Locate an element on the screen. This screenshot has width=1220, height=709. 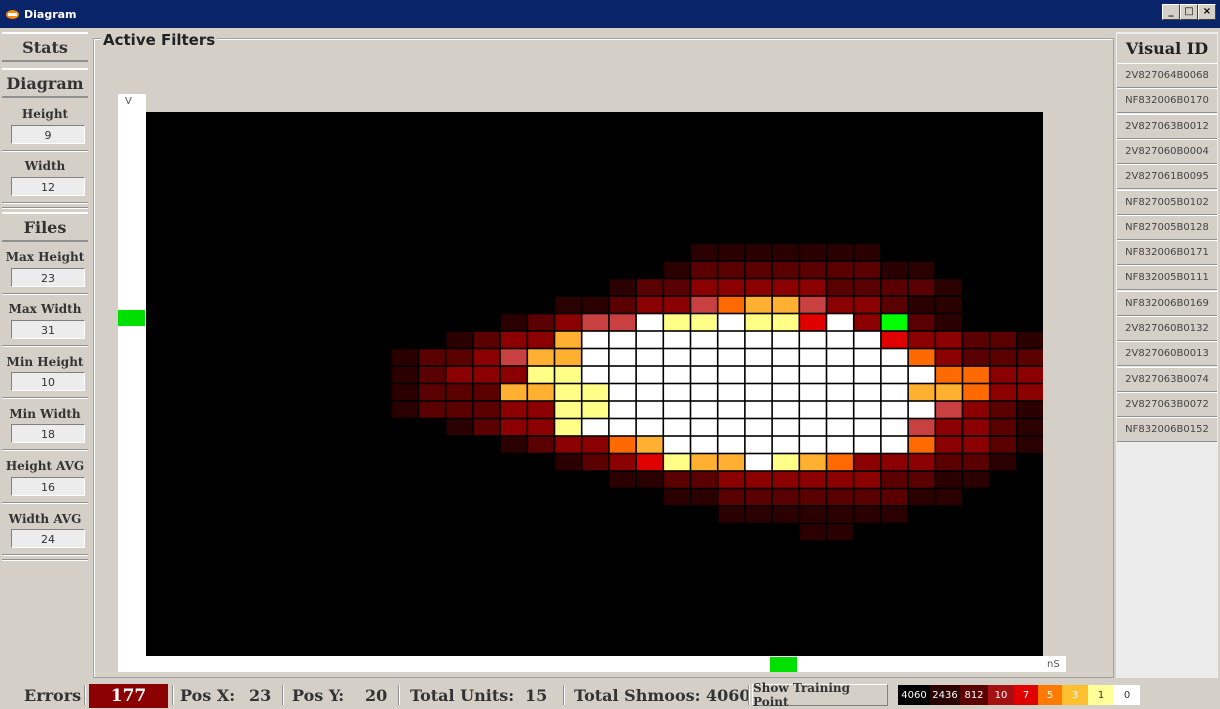
errors-label: Errors is located at coordinates (52, 695).